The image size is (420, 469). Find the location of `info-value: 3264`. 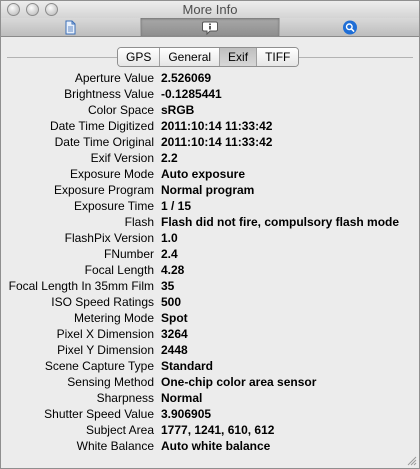

info-value: 3264 is located at coordinates (174, 334).